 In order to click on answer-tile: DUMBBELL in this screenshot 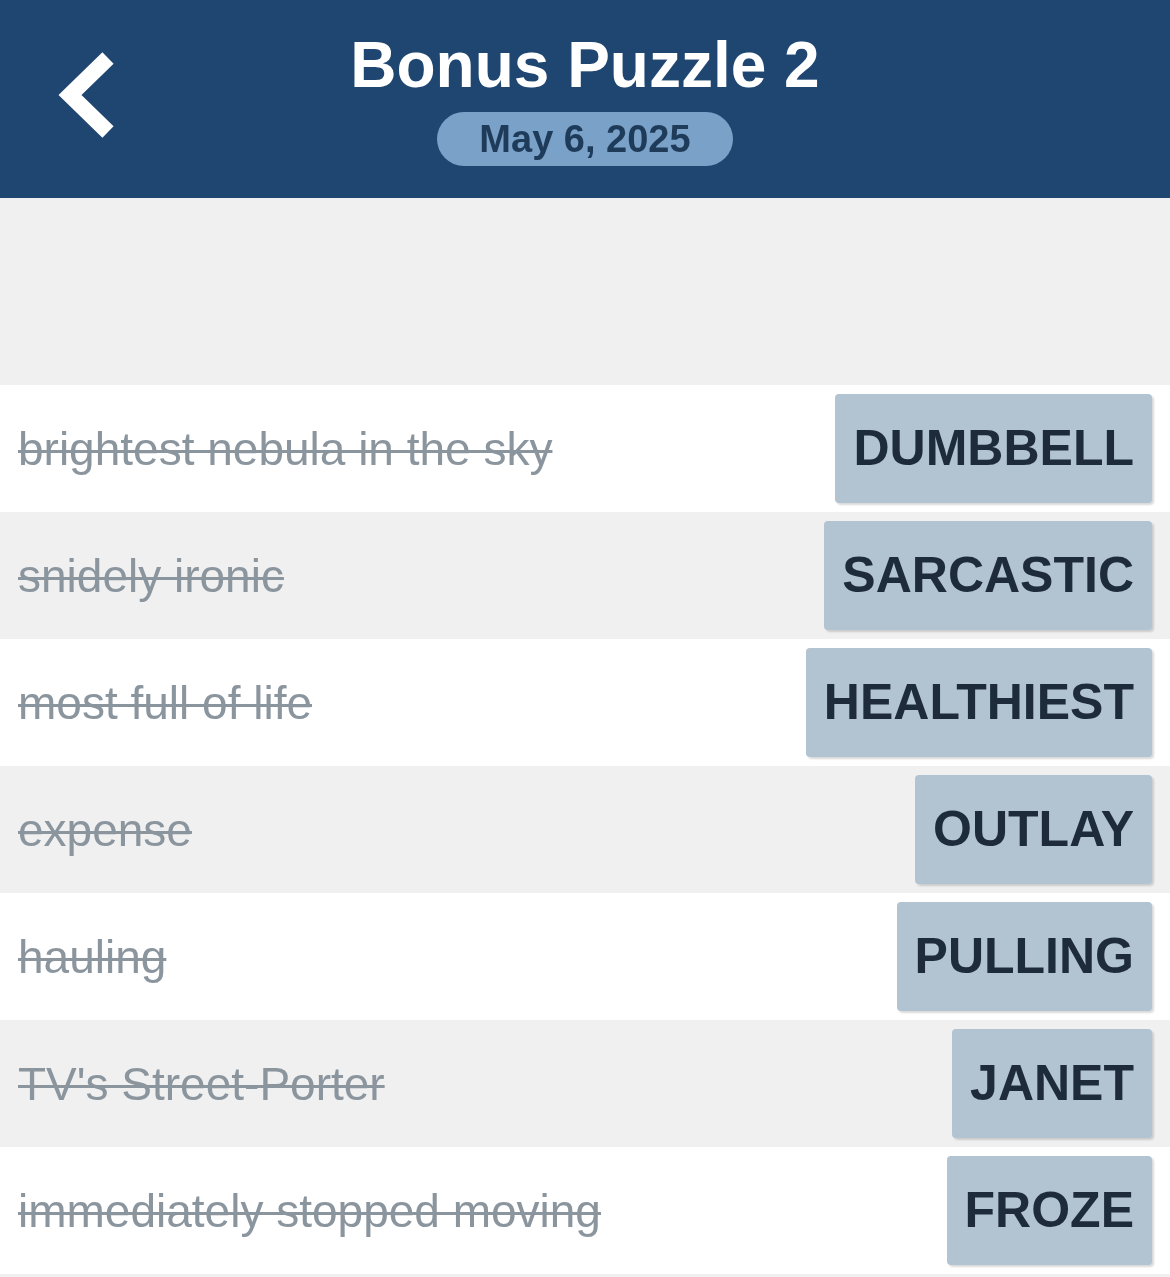, I will do `click(993, 448)`.